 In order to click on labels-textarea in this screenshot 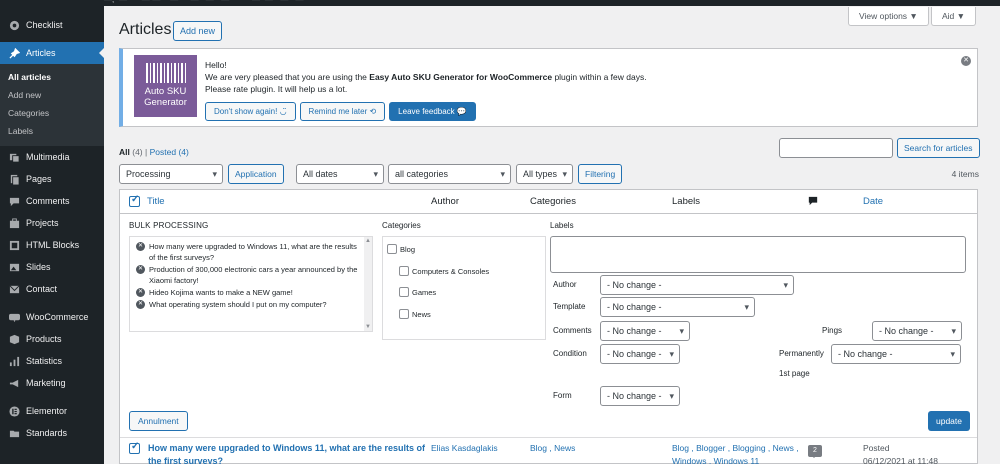, I will do `click(758, 254)`.